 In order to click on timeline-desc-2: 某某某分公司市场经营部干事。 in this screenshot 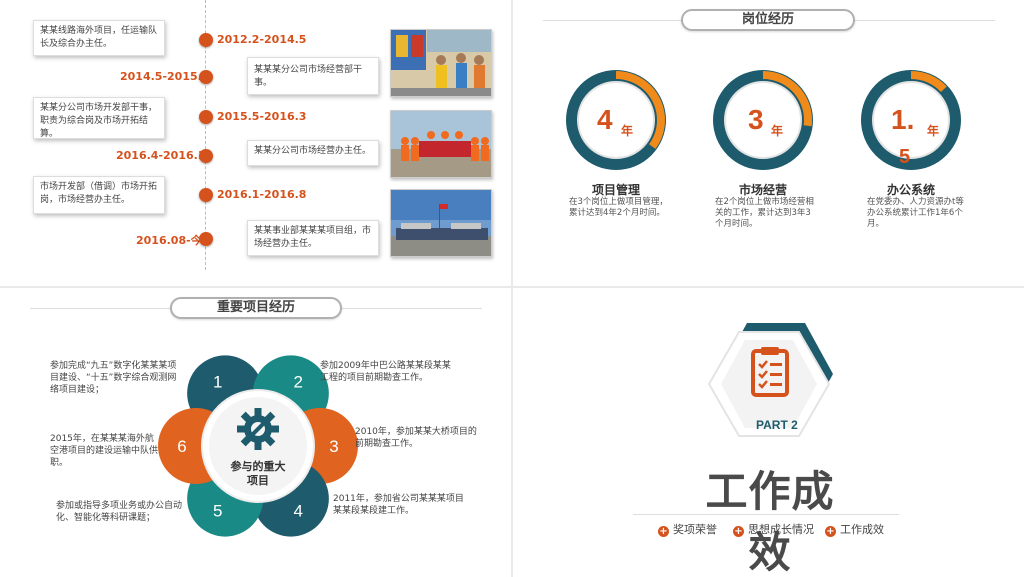, I will do `click(313, 76)`.